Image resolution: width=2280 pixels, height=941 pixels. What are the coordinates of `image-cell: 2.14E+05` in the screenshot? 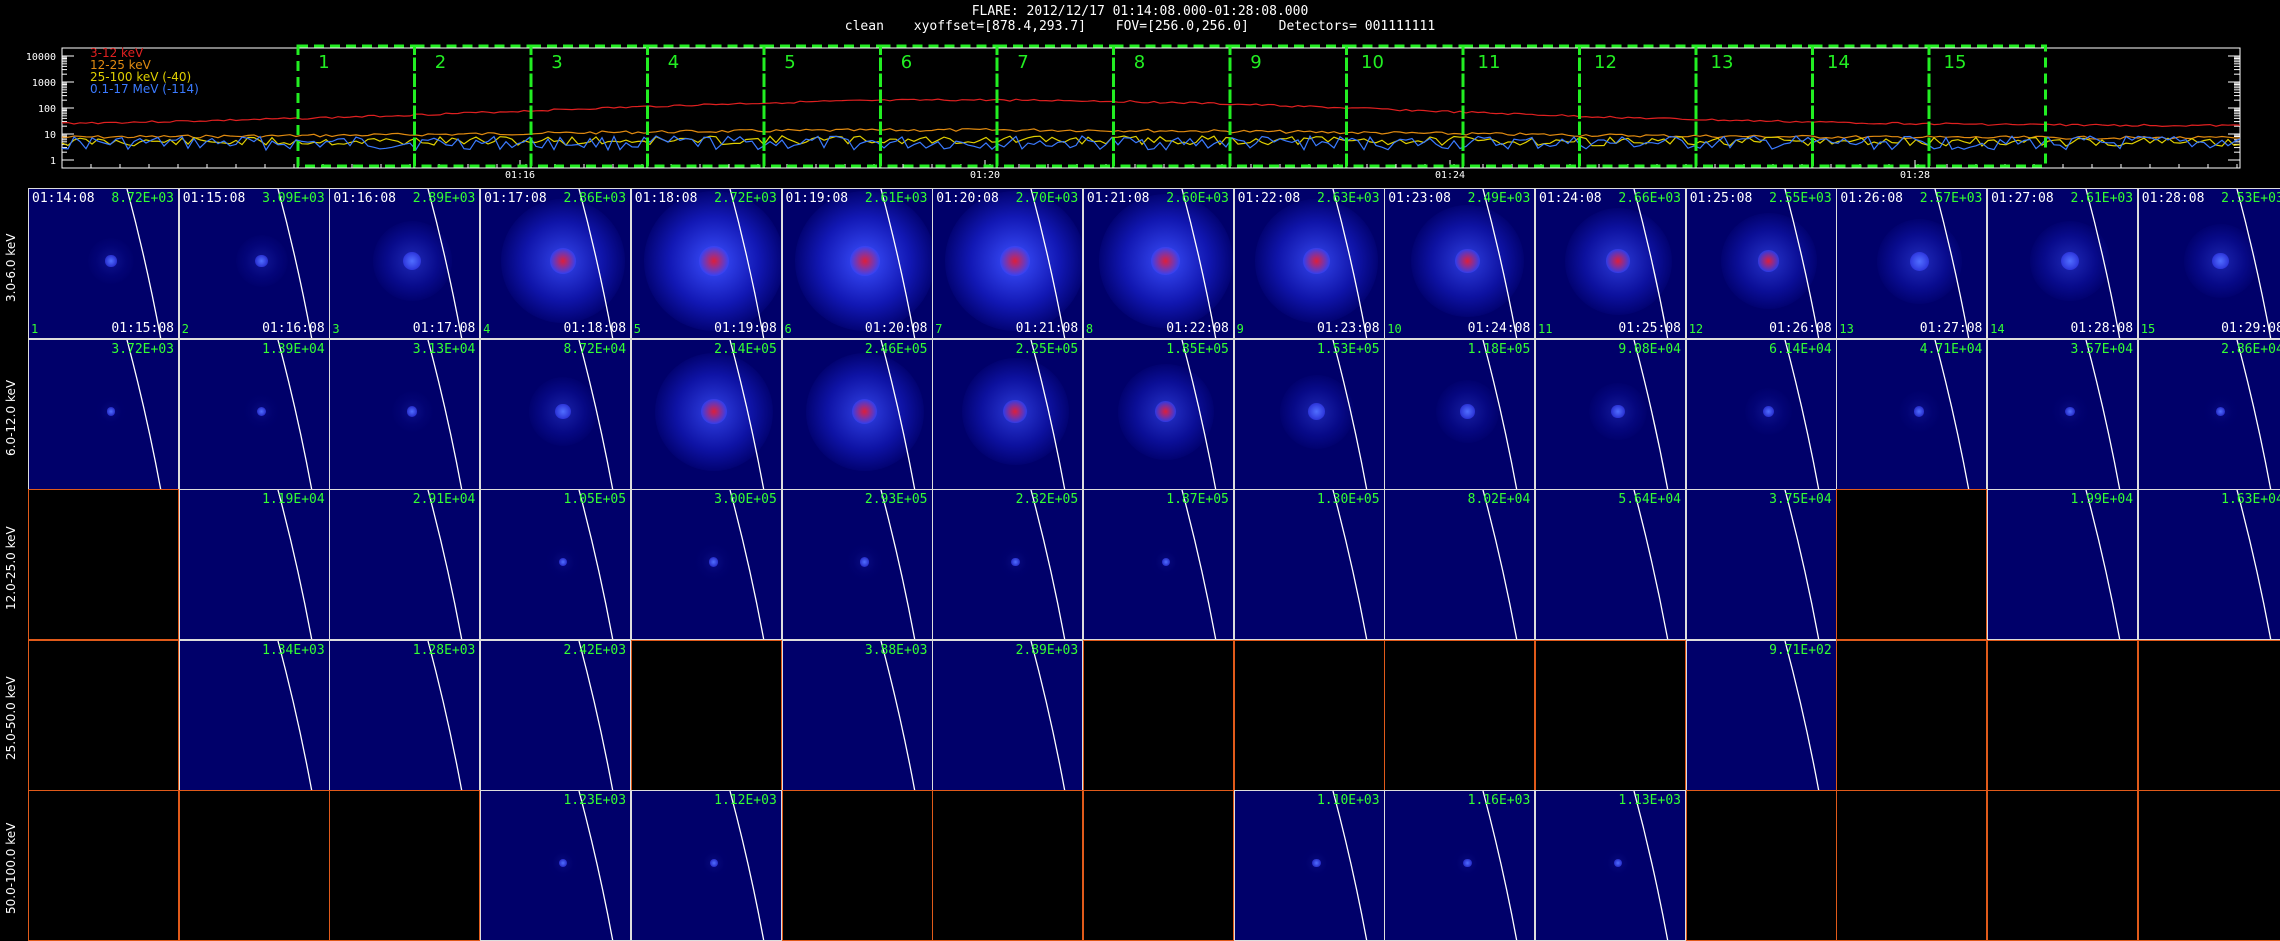 It's located at (706, 414).